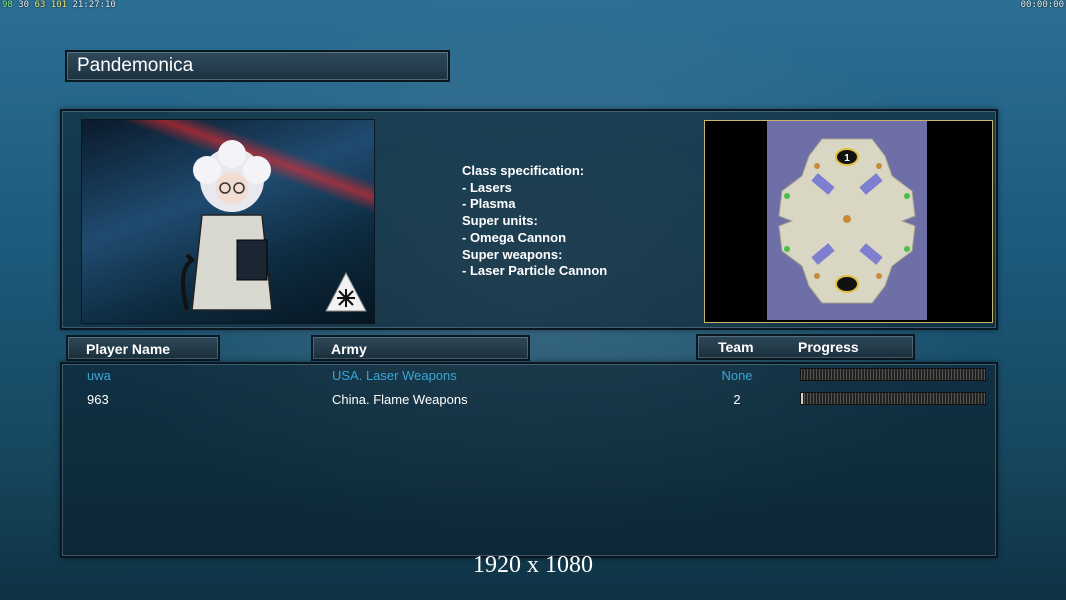 The height and width of the screenshot is (600, 1066). I want to click on spec-line: - Plasma, so click(489, 204).